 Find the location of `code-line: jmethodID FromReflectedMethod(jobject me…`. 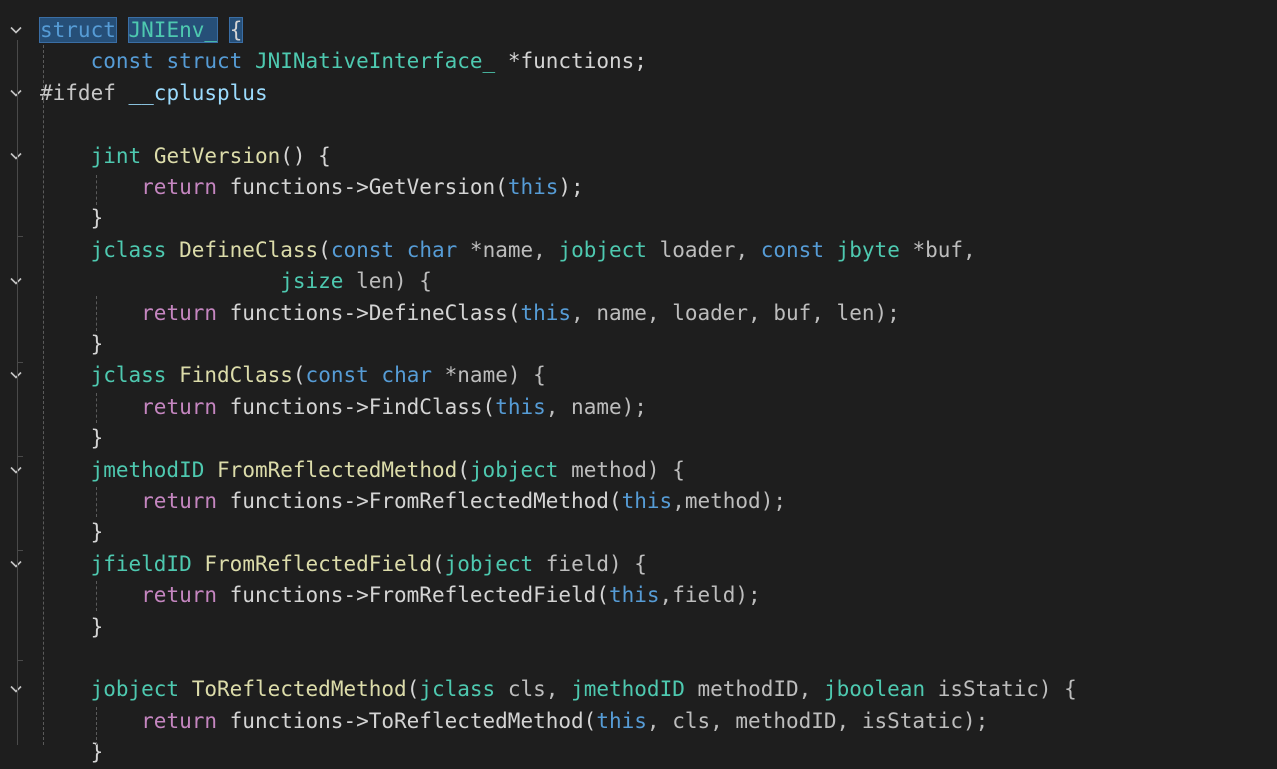

code-line: jmethodID FromReflectedMethod(jobject me… is located at coordinates (638, 470).